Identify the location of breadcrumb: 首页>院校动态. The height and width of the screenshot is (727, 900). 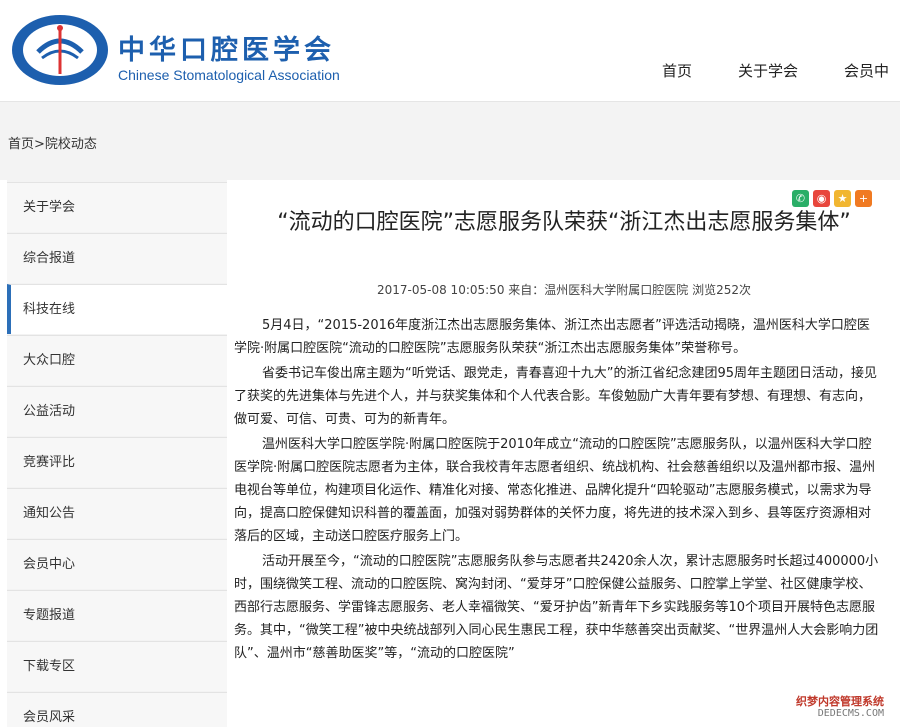
(52, 142).